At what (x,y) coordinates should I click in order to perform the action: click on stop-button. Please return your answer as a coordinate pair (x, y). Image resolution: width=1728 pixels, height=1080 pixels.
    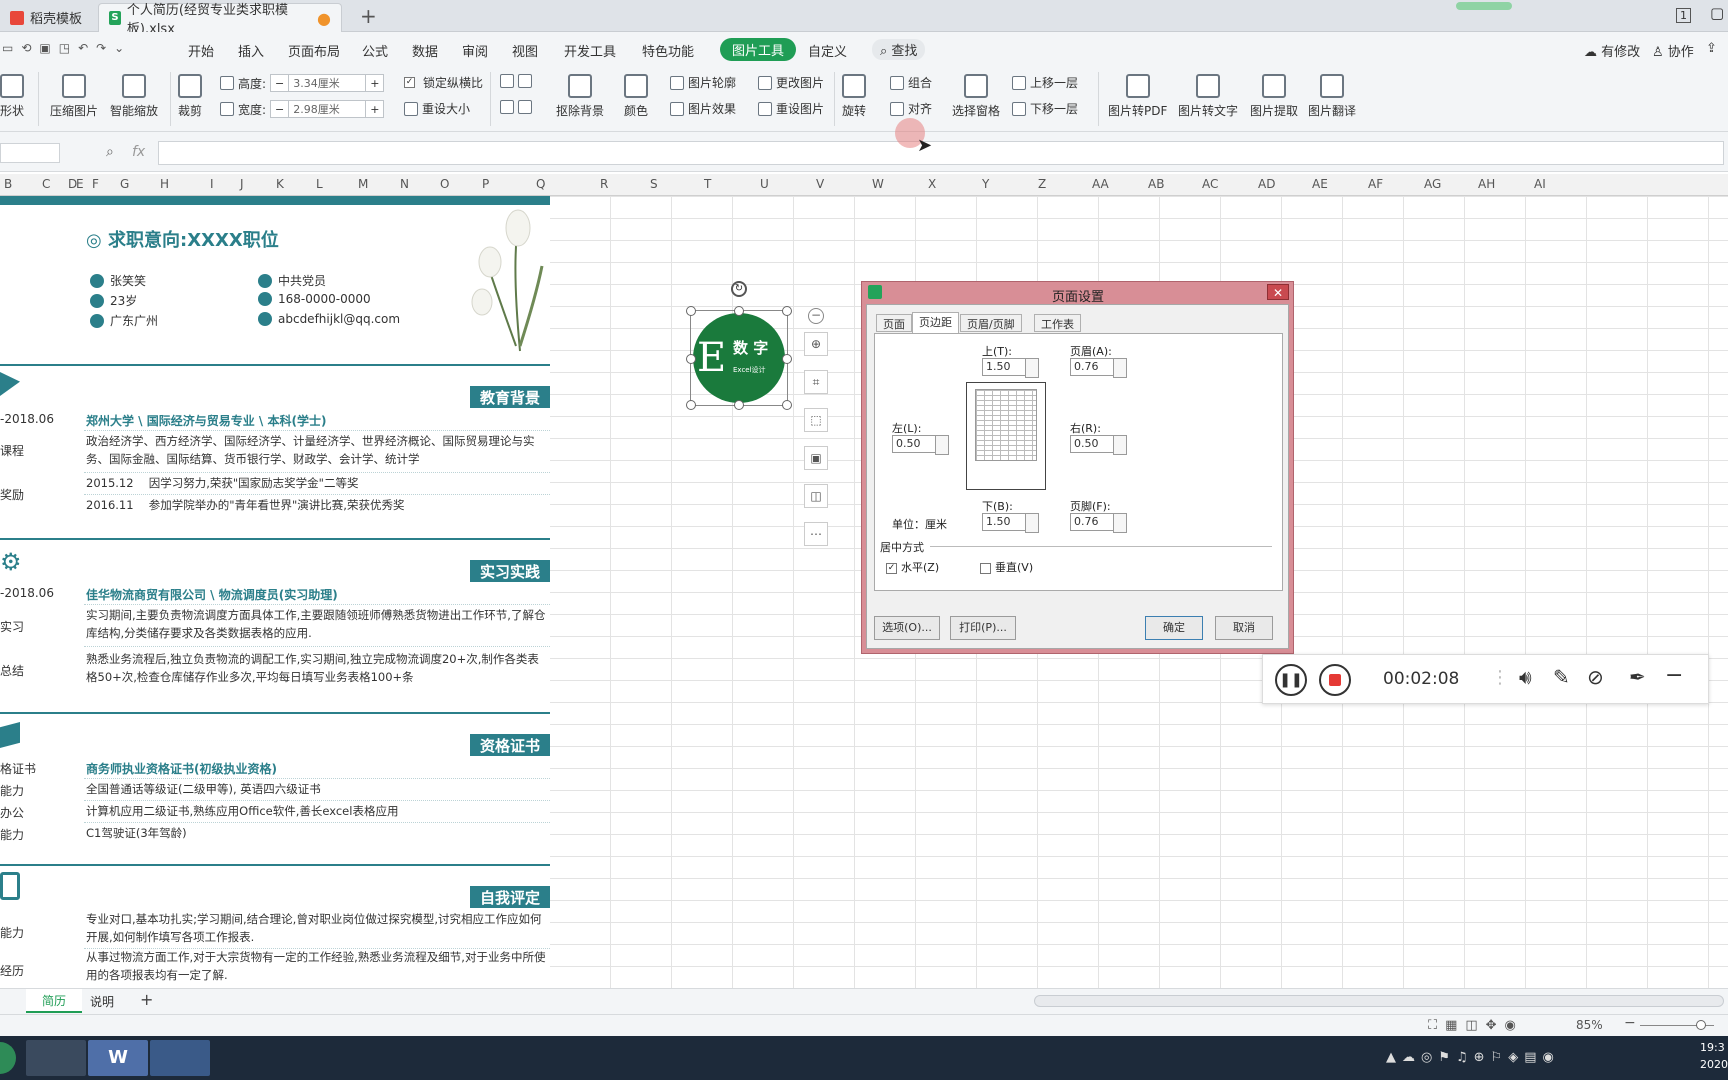
    Looking at the image, I should click on (1335, 680).